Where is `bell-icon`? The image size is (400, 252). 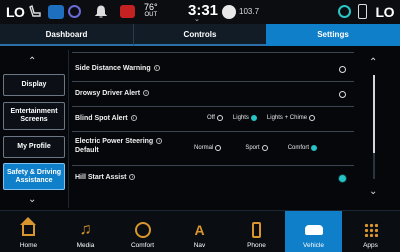 bell-icon is located at coordinates (101, 12).